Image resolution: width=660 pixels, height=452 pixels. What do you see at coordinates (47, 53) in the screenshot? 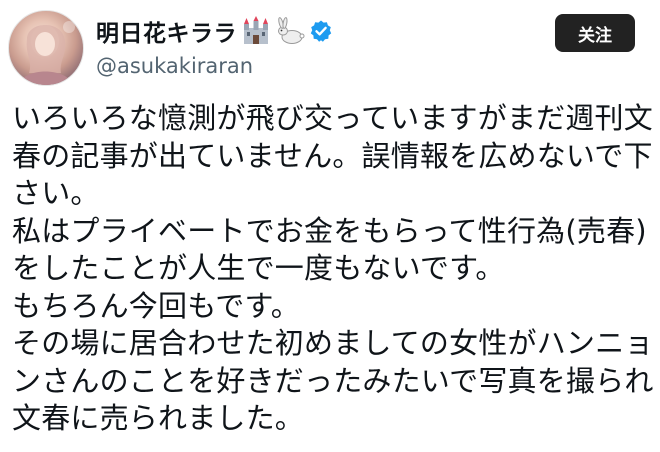
I see `avatar-image` at bounding box center [47, 53].